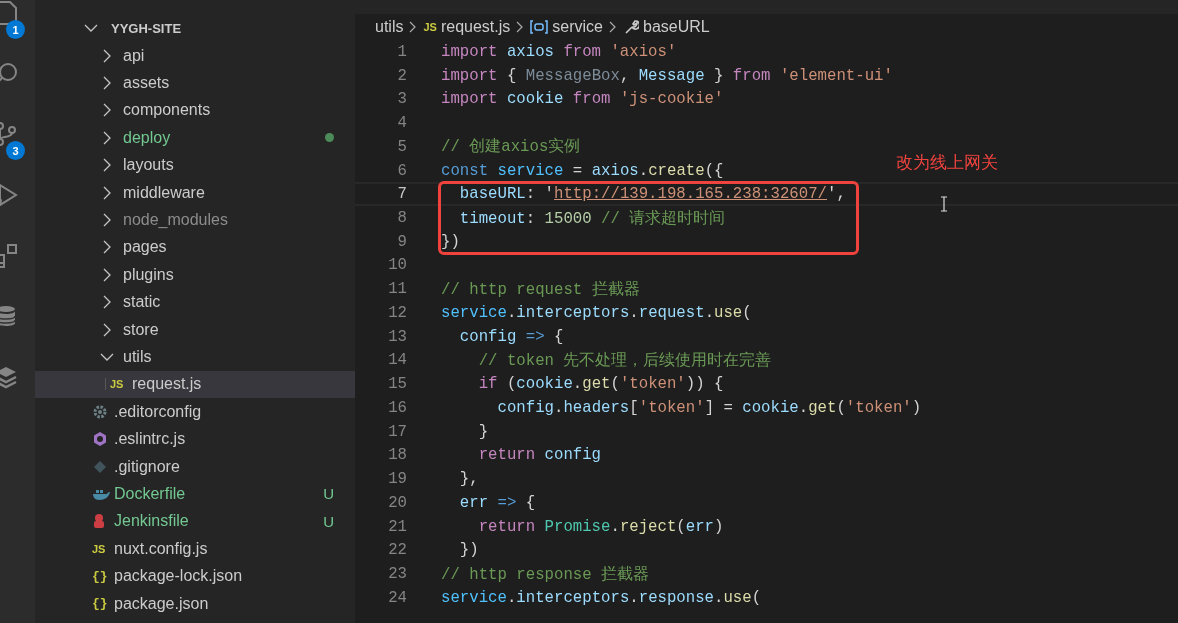 The image size is (1178, 623). What do you see at coordinates (401, 51) in the screenshot?
I see `line-number: 1` at bounding box center [401, 51].